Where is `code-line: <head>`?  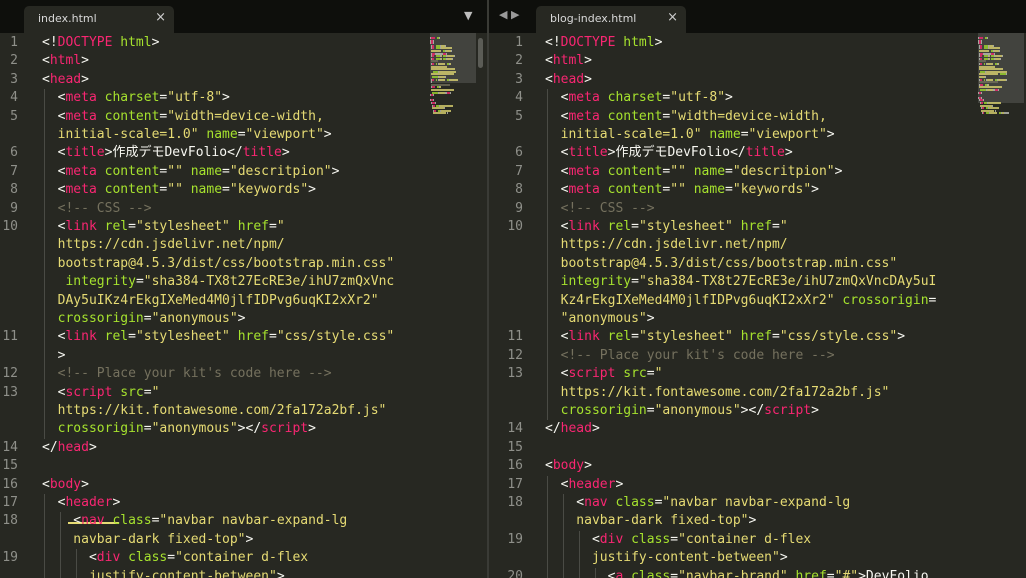
code-line: <head> is located at coordinates (568, 80).